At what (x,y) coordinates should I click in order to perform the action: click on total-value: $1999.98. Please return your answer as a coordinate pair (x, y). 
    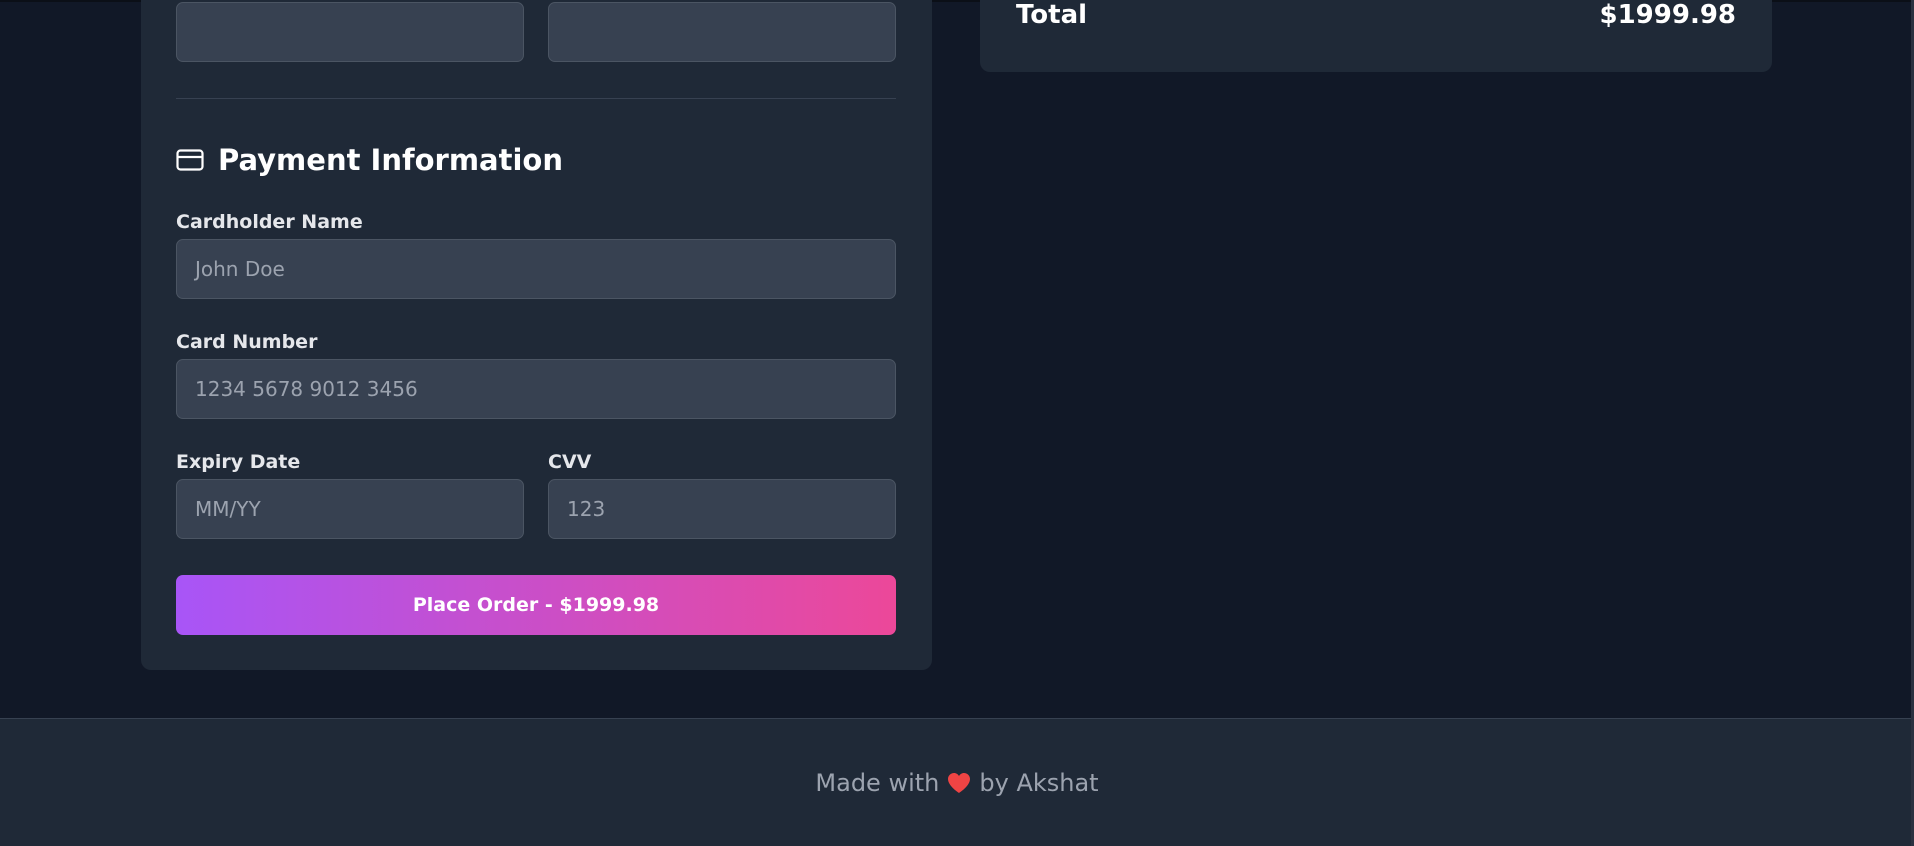
    Looking at the image, I should click on (1667, 15).